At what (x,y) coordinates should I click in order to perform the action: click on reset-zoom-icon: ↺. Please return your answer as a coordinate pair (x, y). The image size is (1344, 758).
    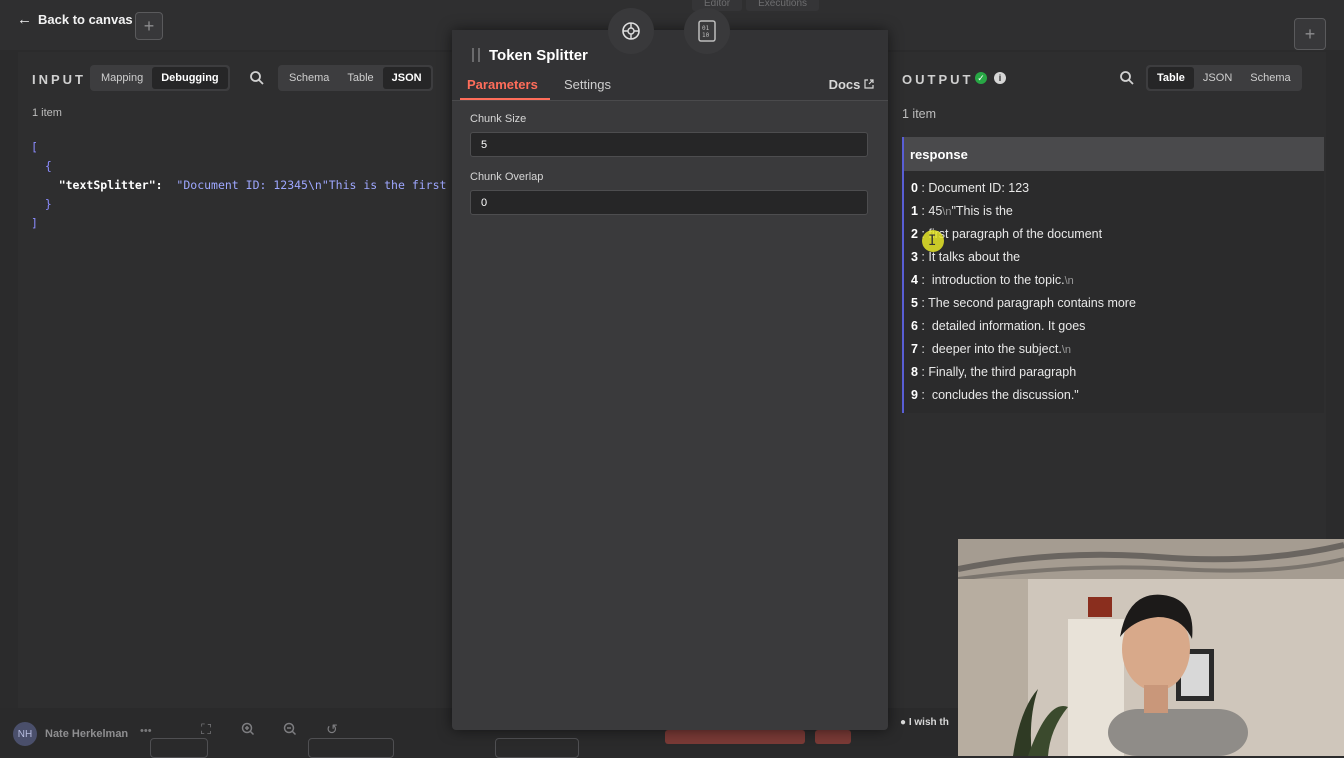
    Looking at the image, I should click on (332, 729).